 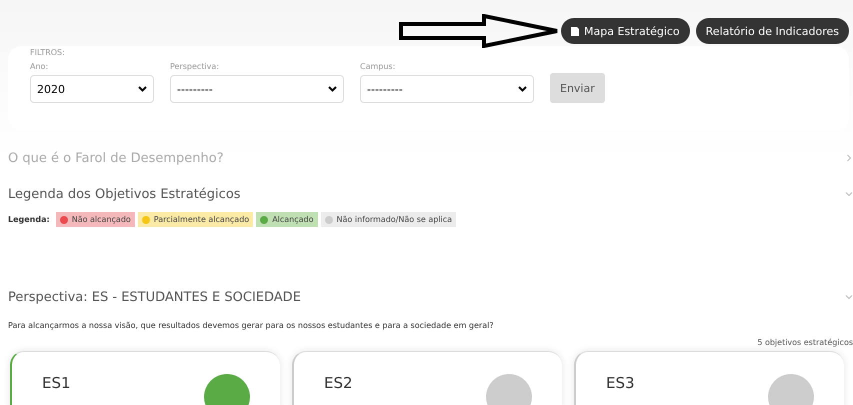 I want to click on header-button: Mapa Estratégico, so click(x=625, y=31).